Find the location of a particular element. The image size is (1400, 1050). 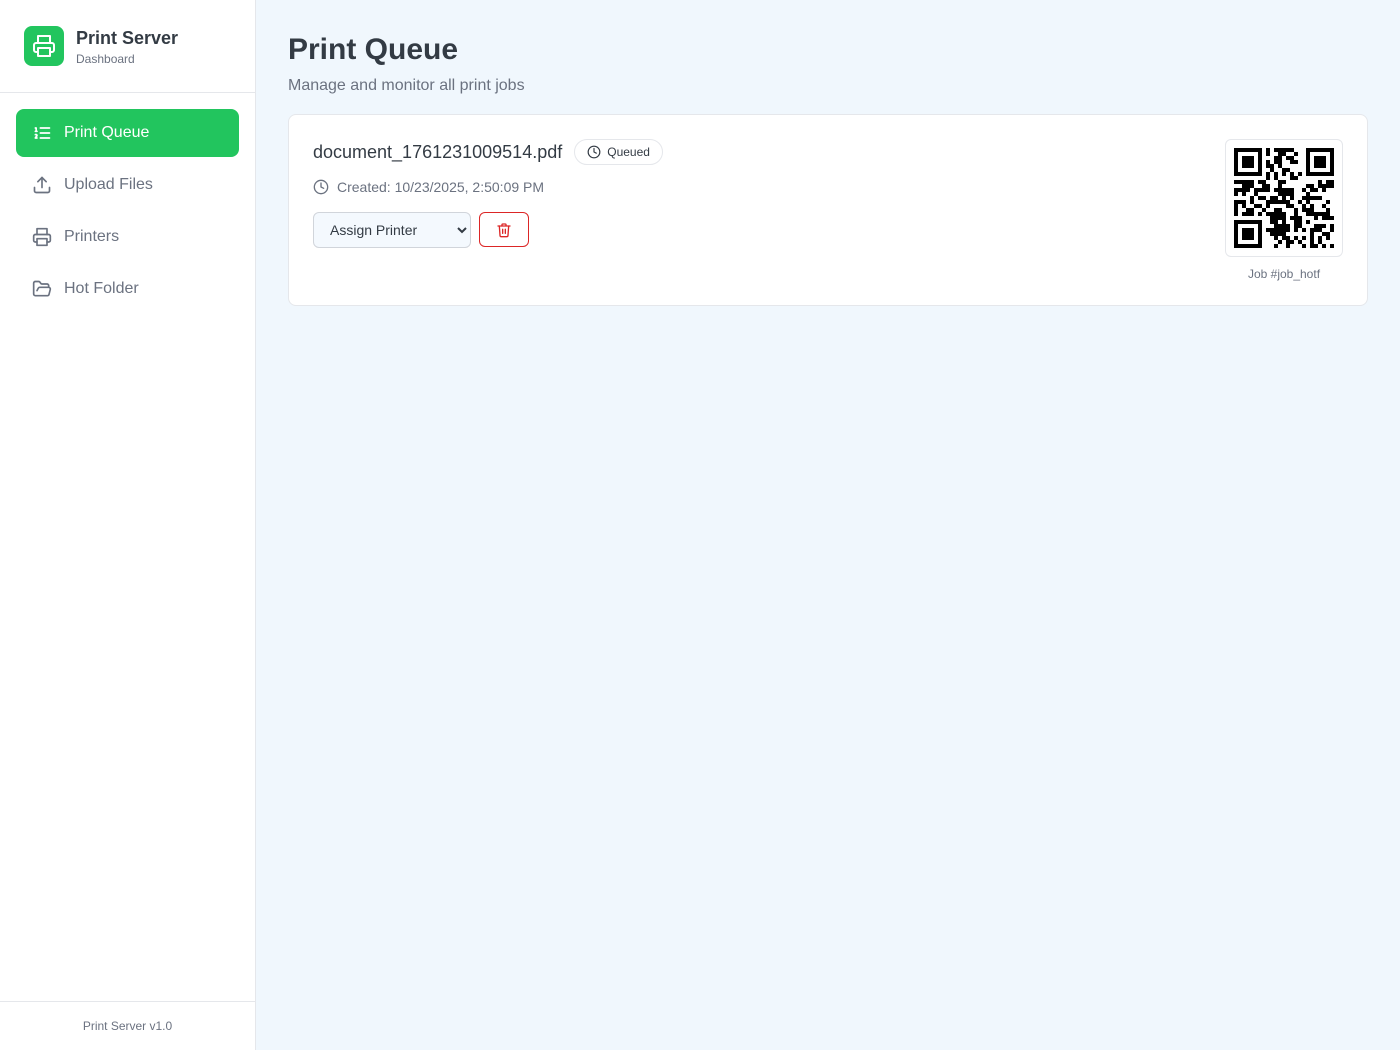

printer-icon is located at coordinates (42, 237).